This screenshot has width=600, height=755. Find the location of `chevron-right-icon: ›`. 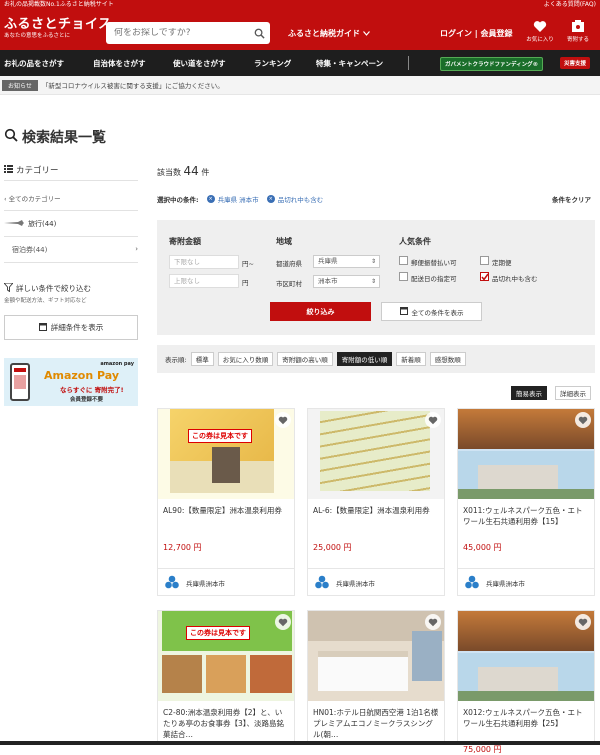

chevron-right-icon: › is located at coordinates (136, 249).